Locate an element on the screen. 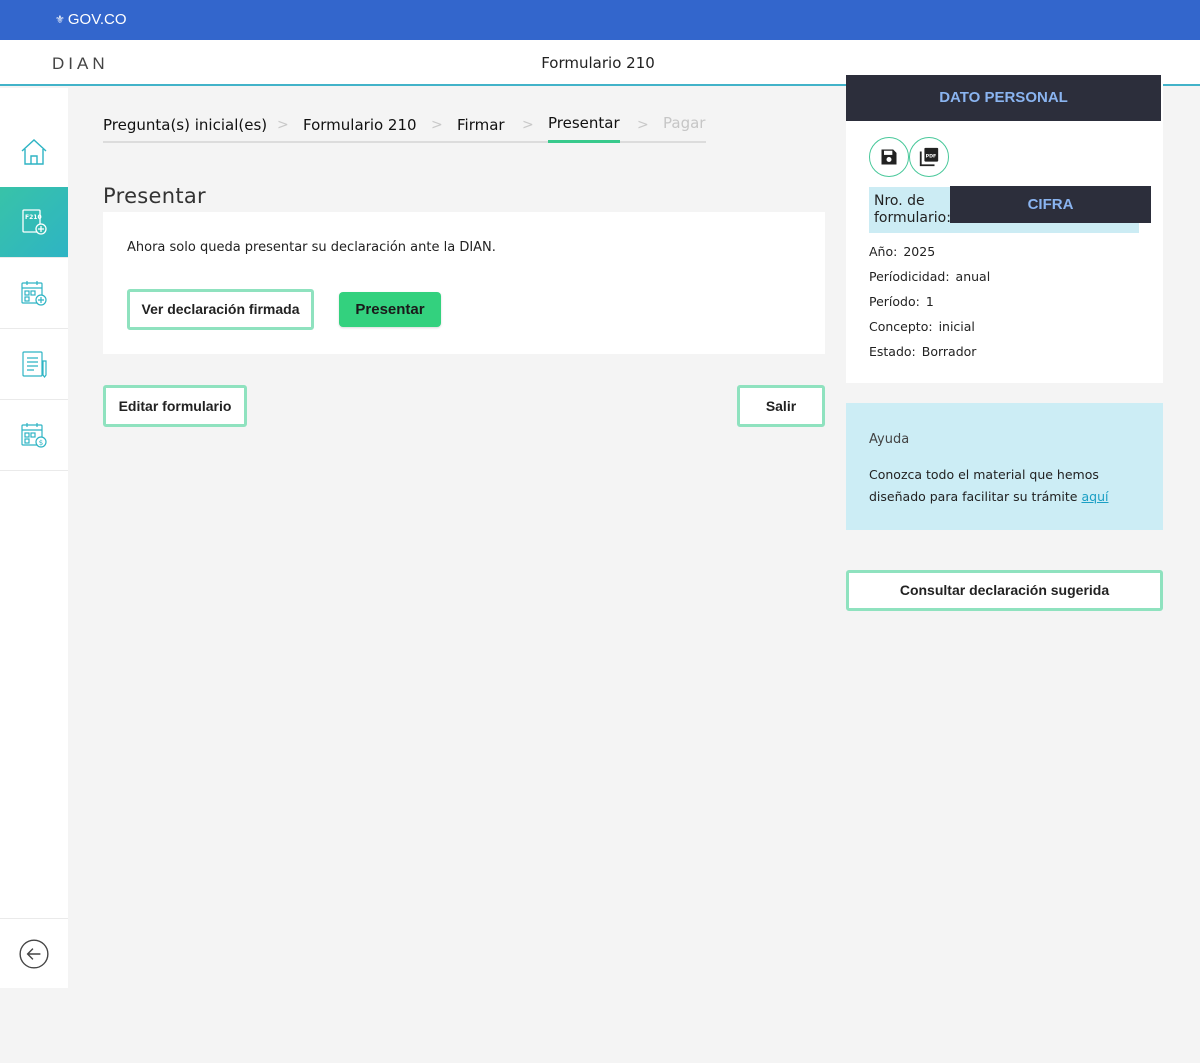 The image size is (1200, 1063). gov-bar: ⚜ GOV.CO is located at coordinates (600, 20).